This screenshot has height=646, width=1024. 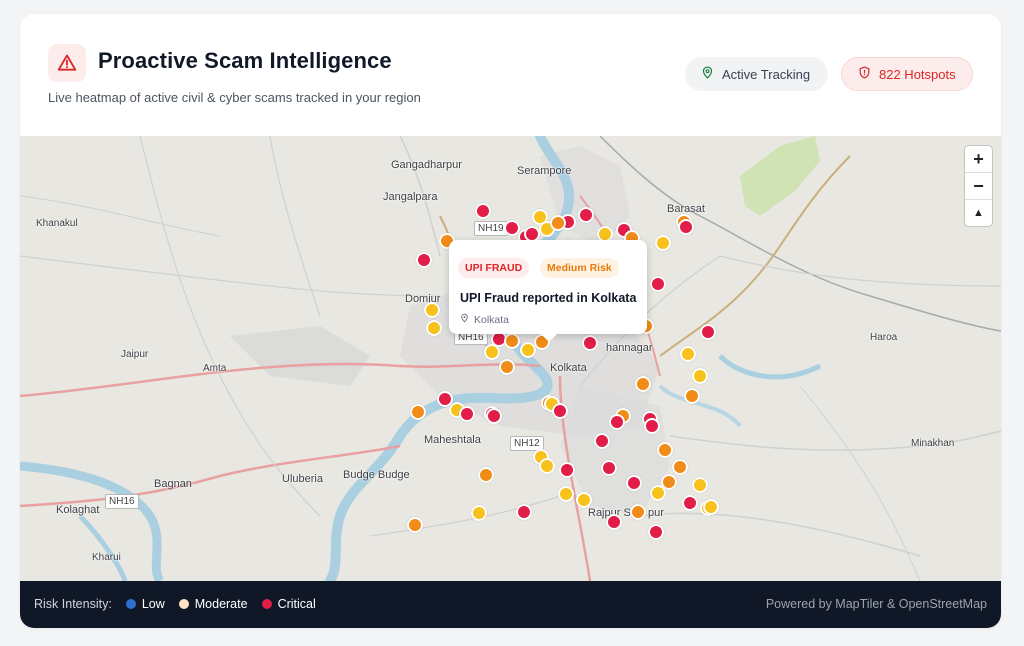 What do you see at coordinates (579, 268) in the screenshot?
I see `risk-level-badge: Medium Risk` at bounding box center [579, 268].